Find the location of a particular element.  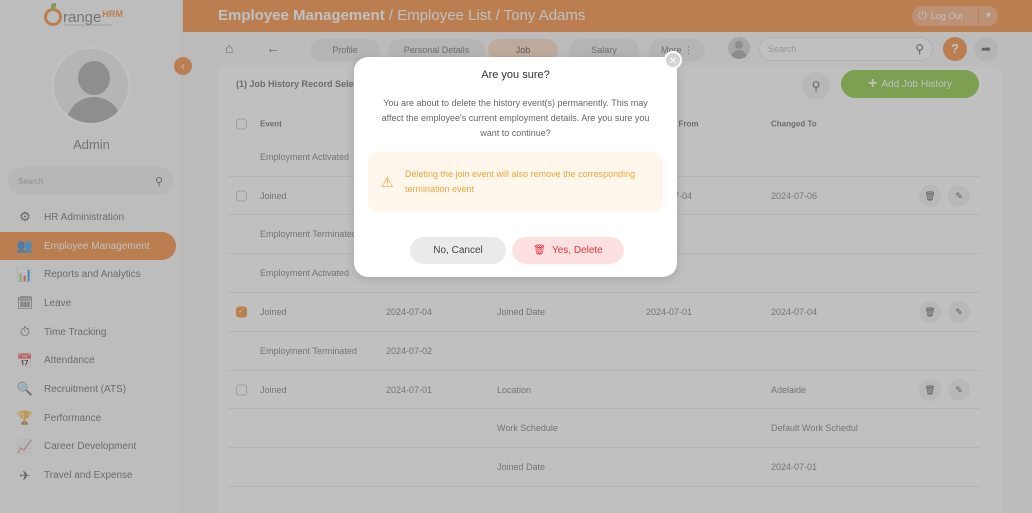

close-icon: ✕ is located at coordinates (673, 60).